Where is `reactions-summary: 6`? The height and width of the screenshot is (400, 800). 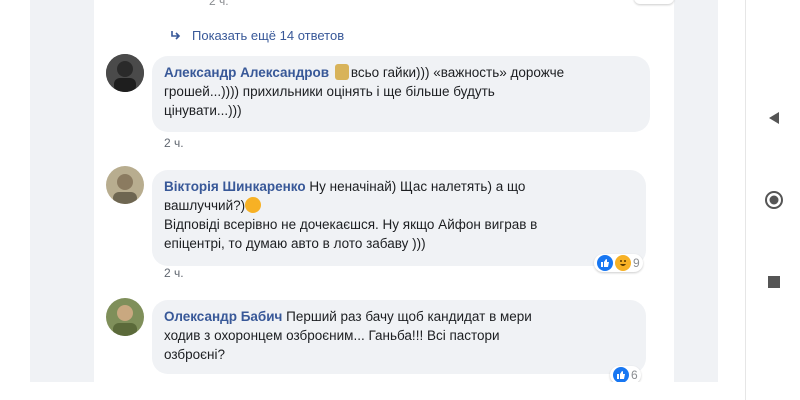
reactions-summary: 6 is located at coordinates (625, 374).